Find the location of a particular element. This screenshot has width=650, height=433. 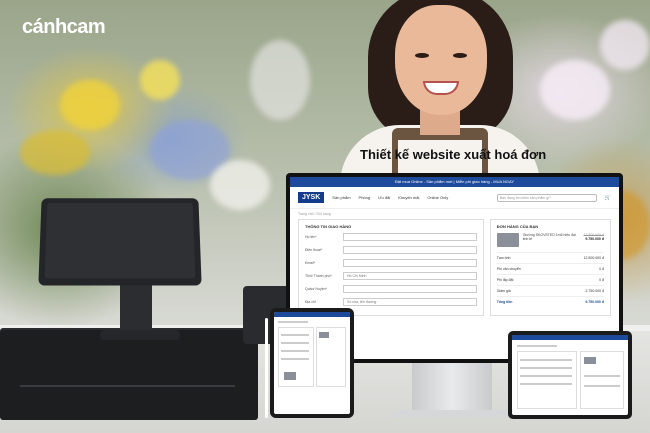

district-select is located at coordinates (410, 289).